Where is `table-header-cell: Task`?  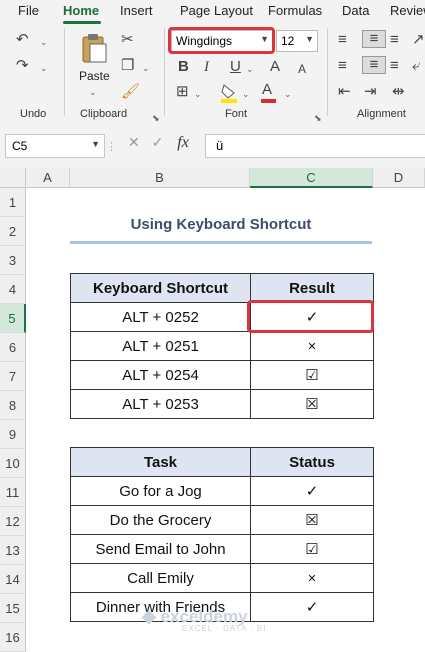 table-header-cell: Task is located at coordinates (160, 462).